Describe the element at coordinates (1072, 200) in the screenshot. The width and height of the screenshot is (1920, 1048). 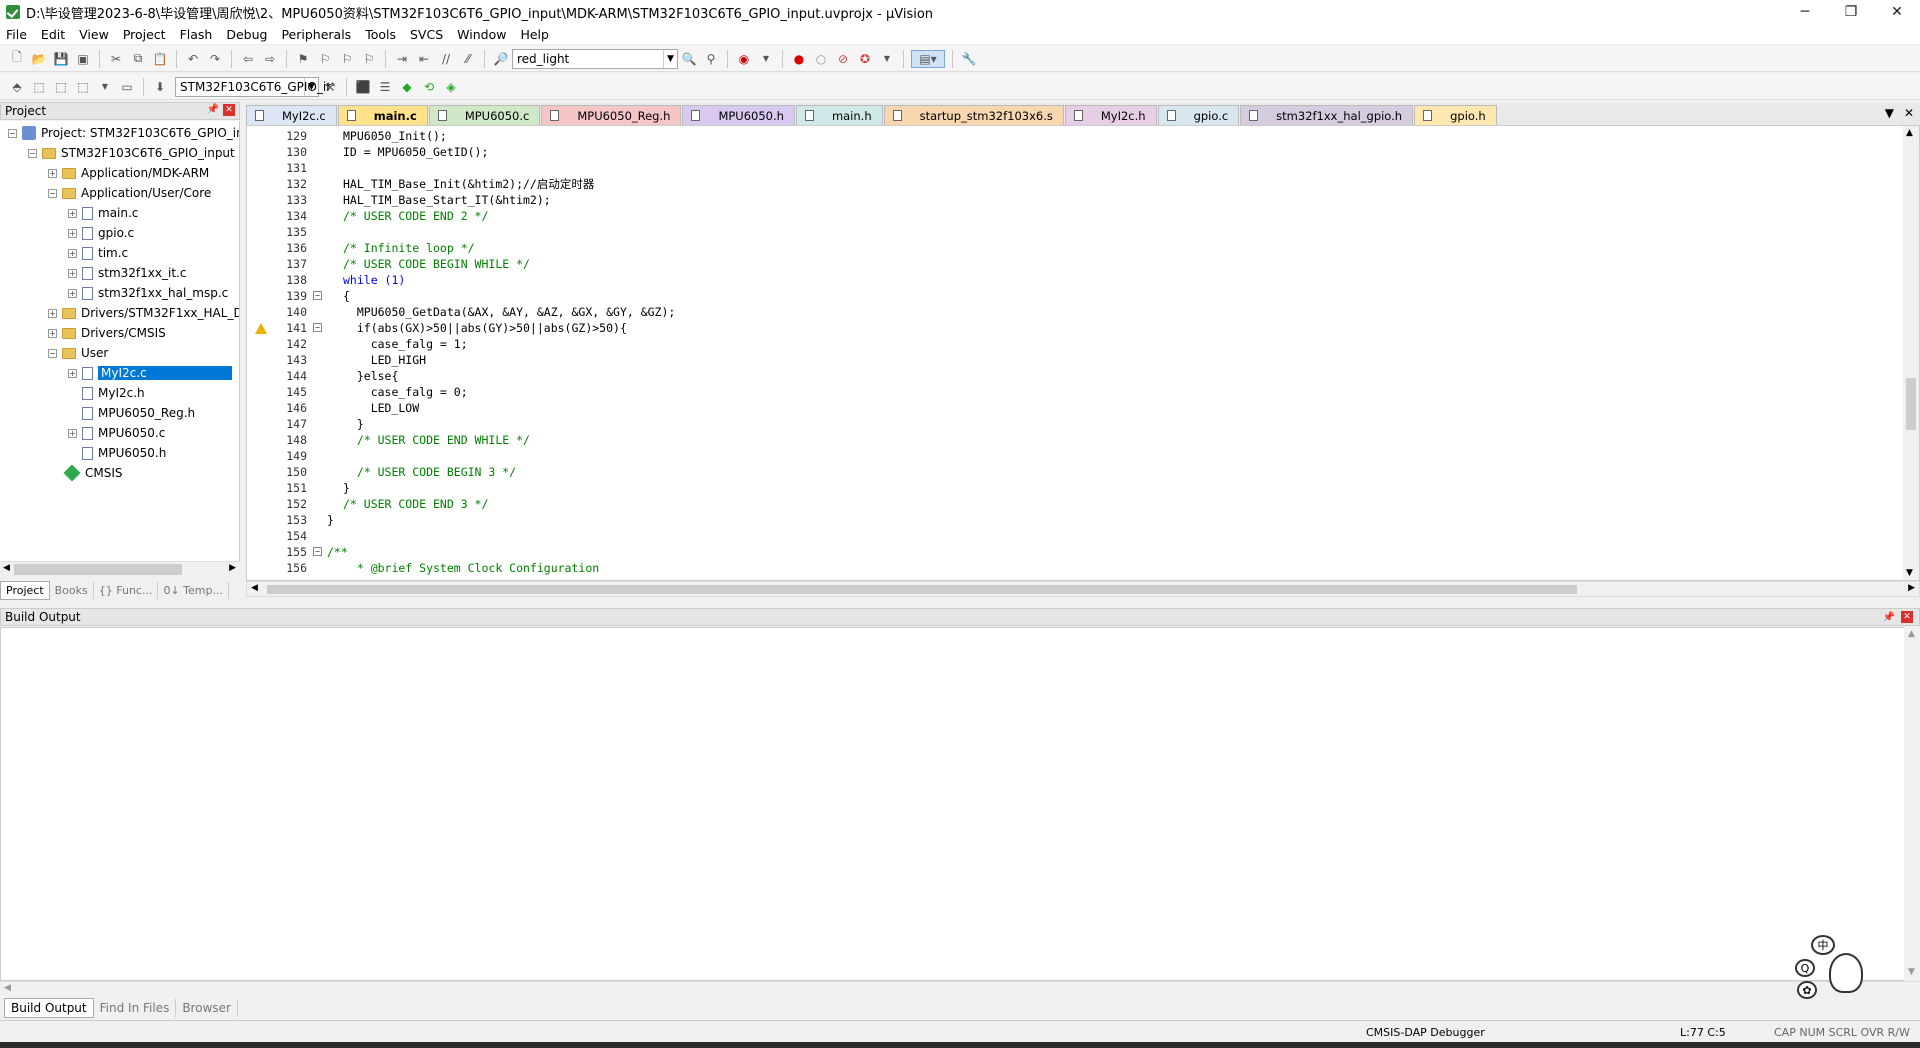
I see `code-line: 133 HAL_TIM_Base_Start_IT(&htim2);` at that location.